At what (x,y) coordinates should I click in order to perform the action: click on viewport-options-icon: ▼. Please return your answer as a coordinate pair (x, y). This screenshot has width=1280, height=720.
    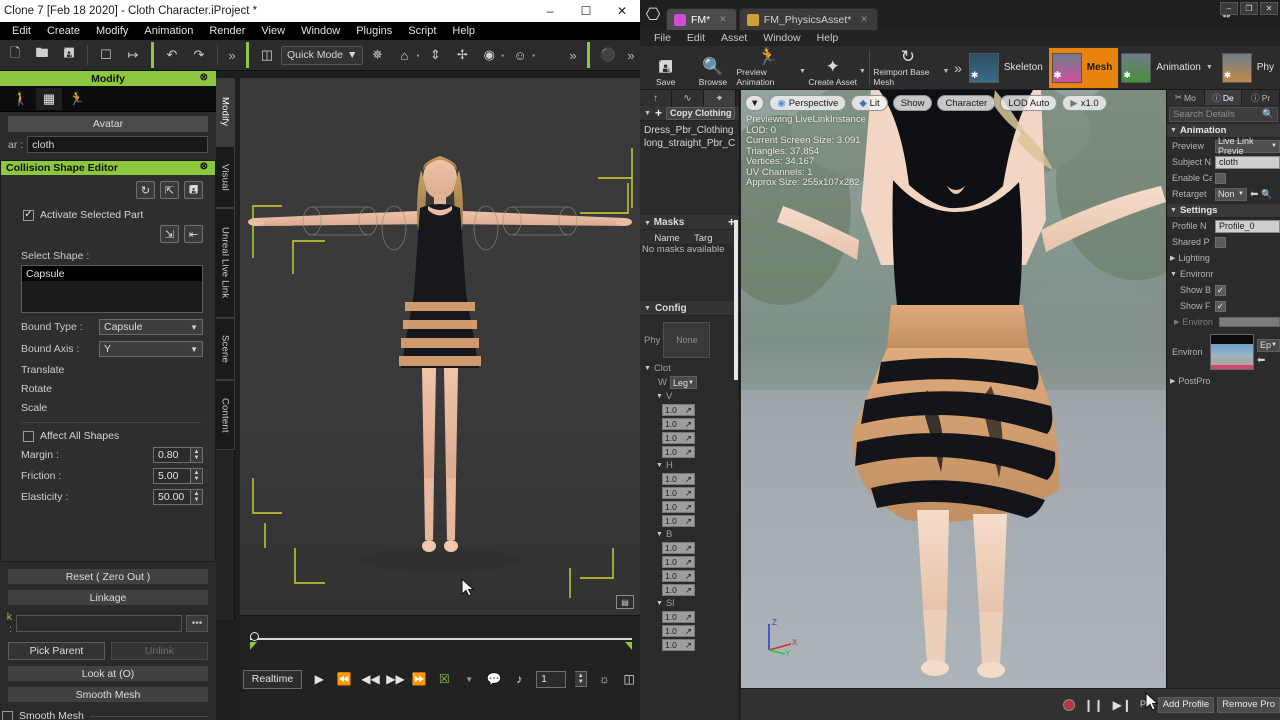
    Looking at the image, I should click on (755, 103).